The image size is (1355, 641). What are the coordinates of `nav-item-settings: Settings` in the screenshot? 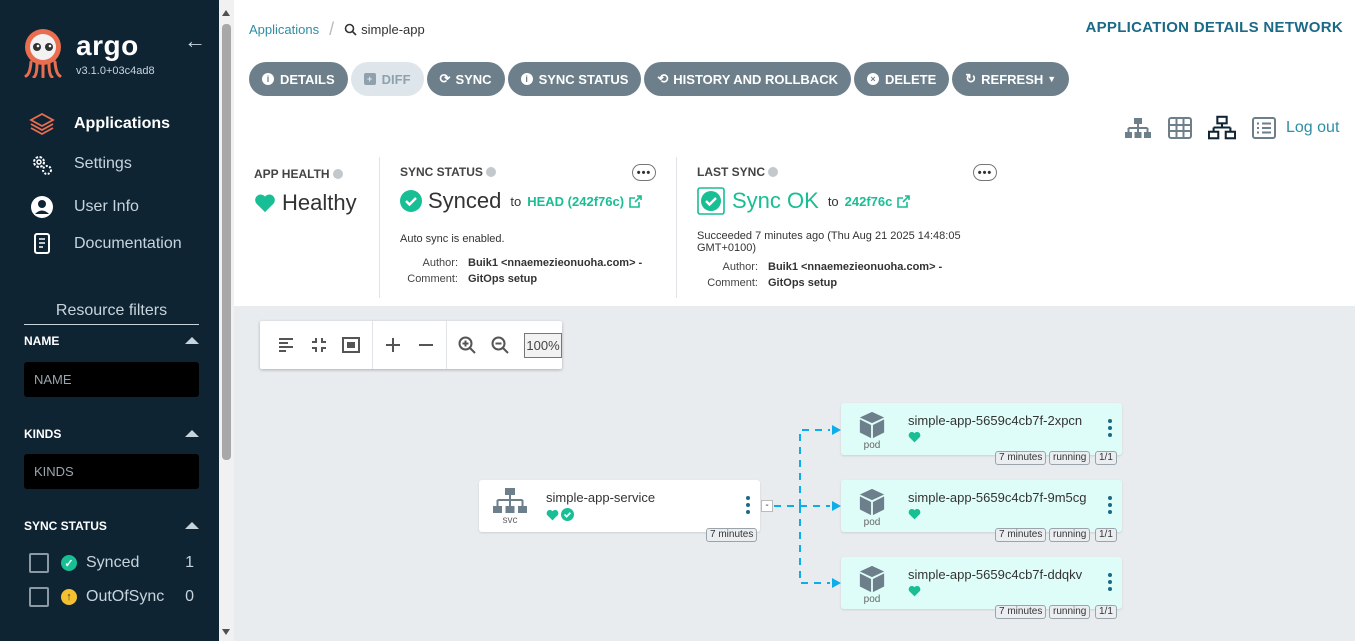 It's located at (80, 164).